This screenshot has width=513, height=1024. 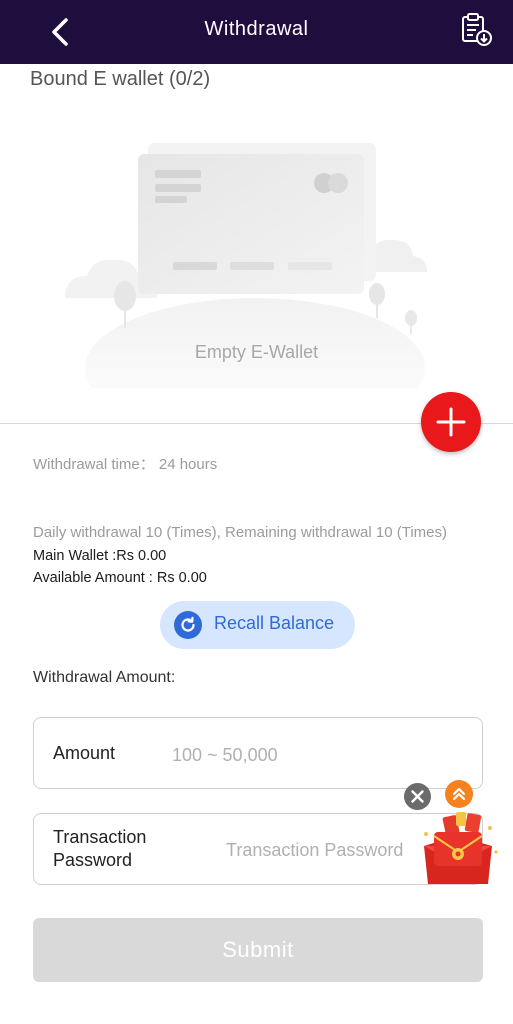 What do you see at coordinates (458, 850) in the screenshot?
I see `red-envelope-gift-icon` at bounding box center [458, 850].